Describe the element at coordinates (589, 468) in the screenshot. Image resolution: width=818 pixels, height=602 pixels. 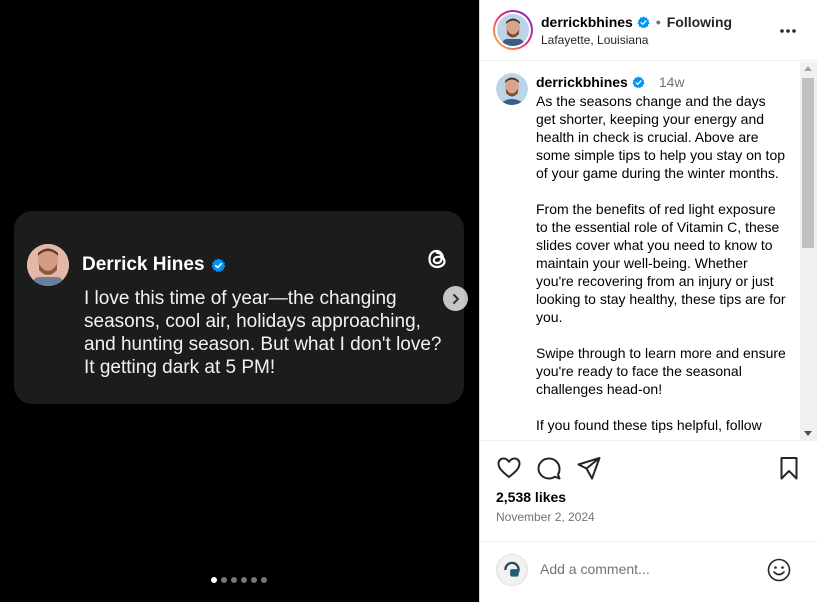
I see `share-icon` at that location.